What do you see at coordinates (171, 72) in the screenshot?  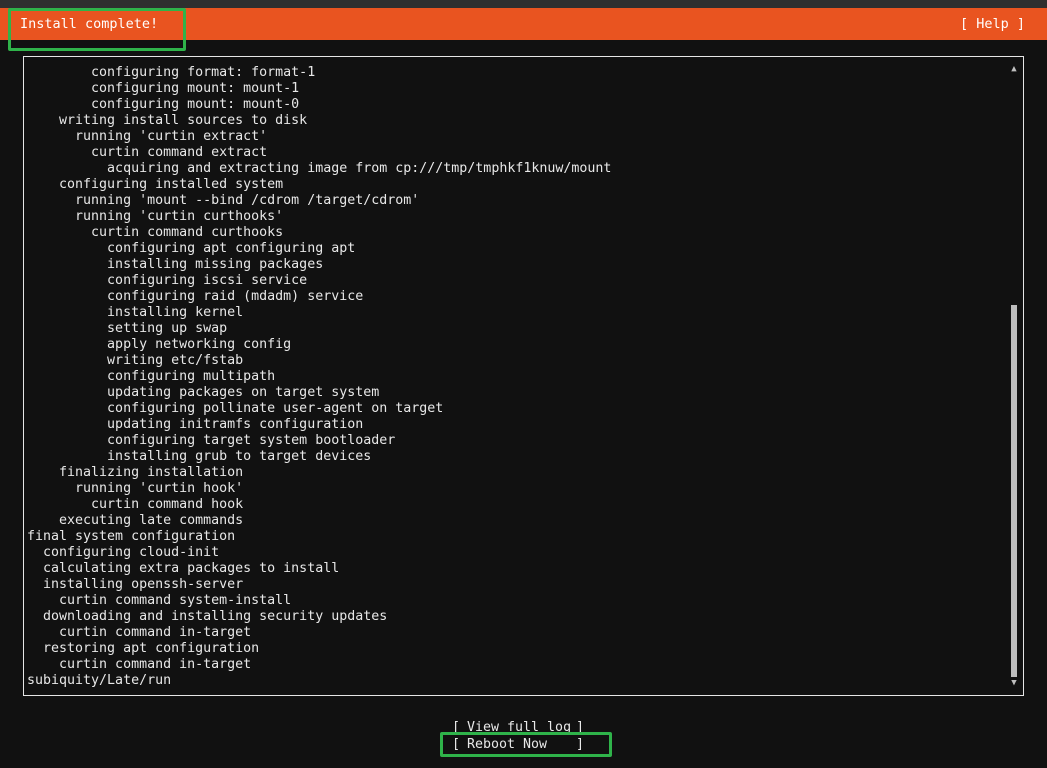 I see `log-line: configuring format: format-1` at bounding box center [171, 72].